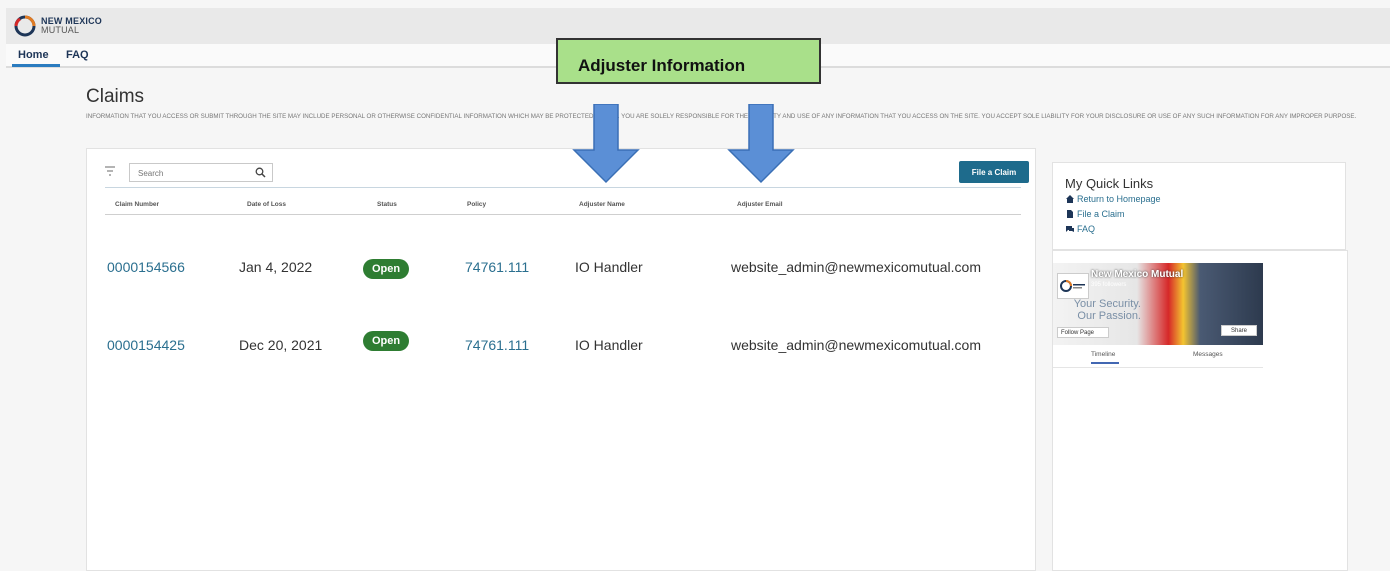 The width and height of the screenshot is (1390, 571). I want to click on quick-link-label: File a Claim, so click(1101, 214).